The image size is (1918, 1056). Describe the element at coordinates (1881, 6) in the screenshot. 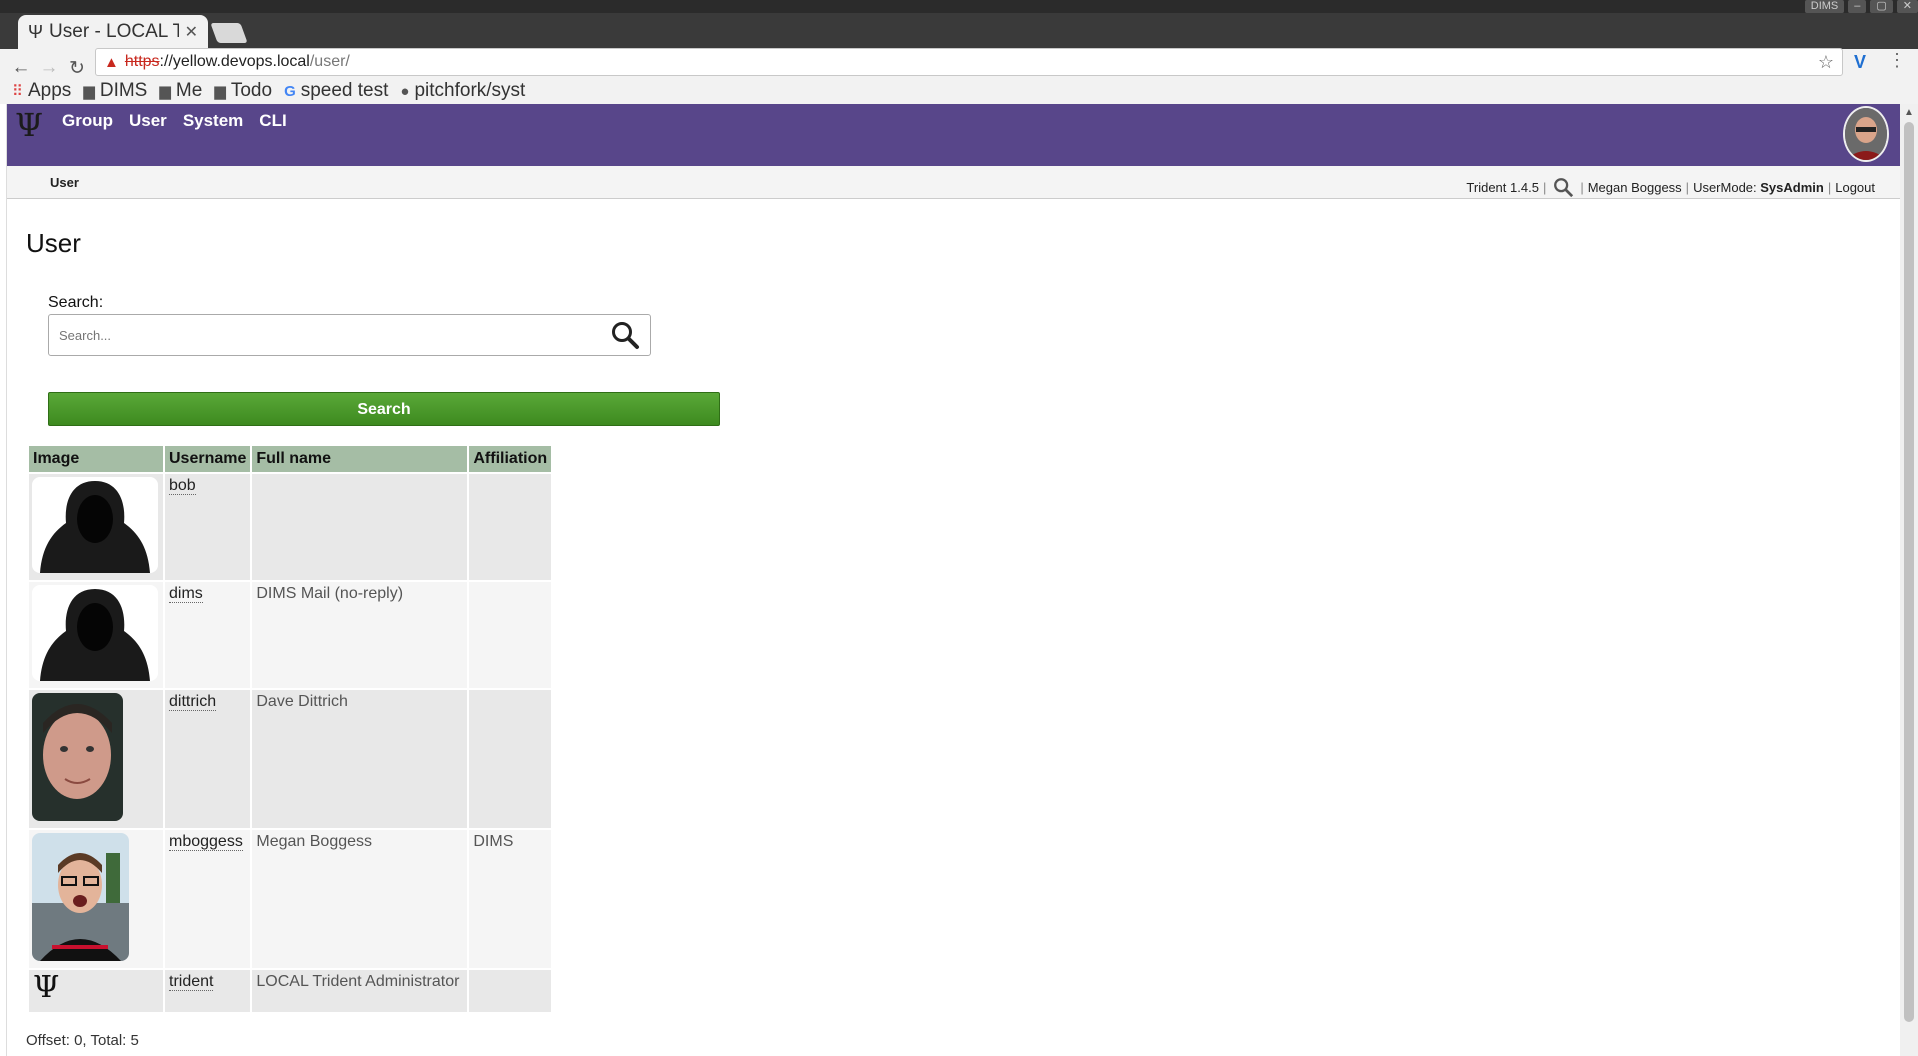

I see `maximize-button: ▢` at that location.